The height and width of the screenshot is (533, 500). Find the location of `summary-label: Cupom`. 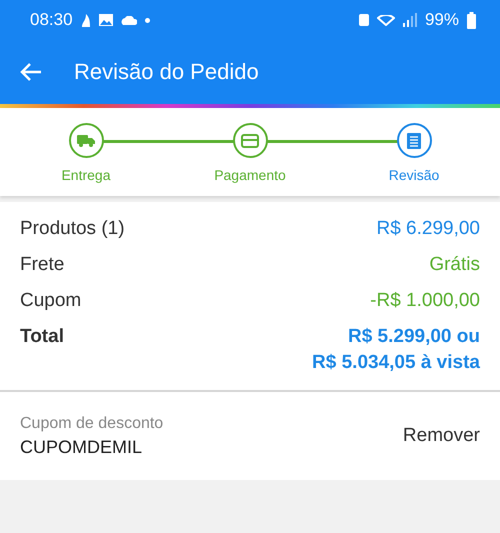

summary-label: Cupom is located at coordinates (51, 301).